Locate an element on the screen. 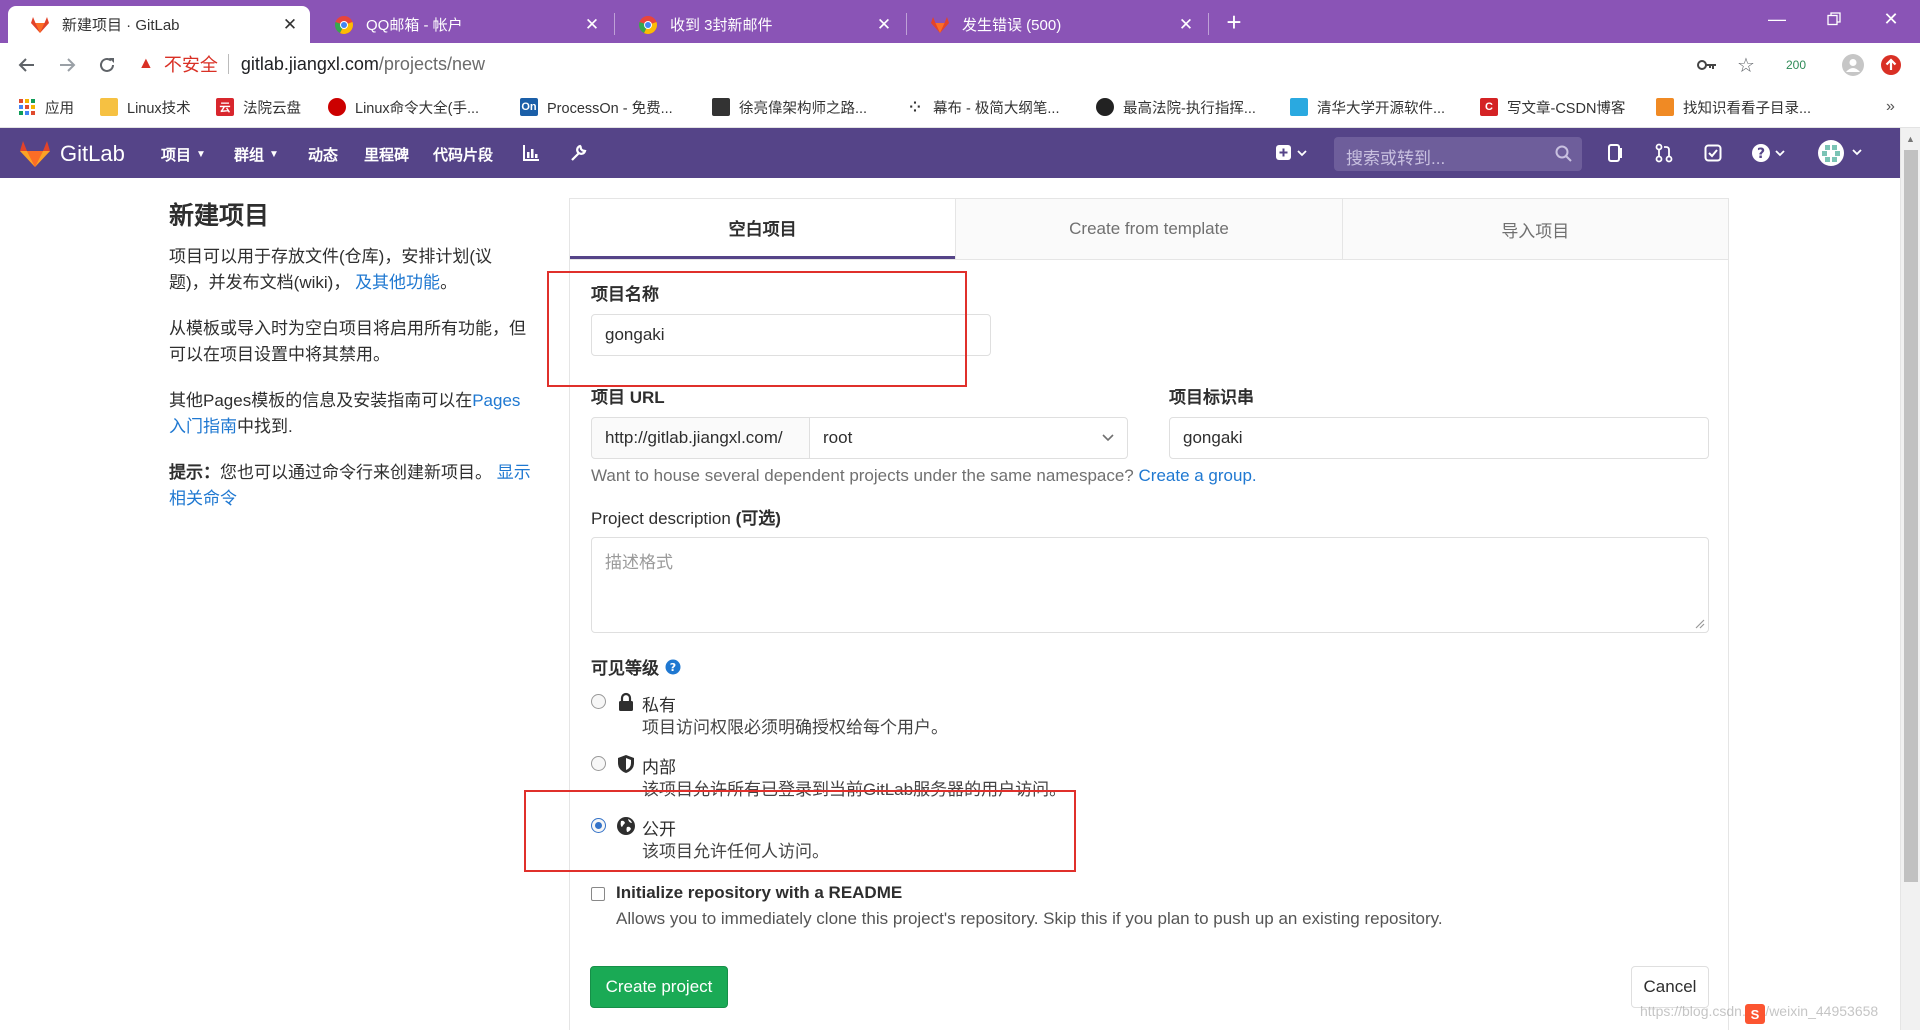 The height and width of the screenshot is (1030, 1920). description-optional: (可选) is located at coordinates (758, 518).